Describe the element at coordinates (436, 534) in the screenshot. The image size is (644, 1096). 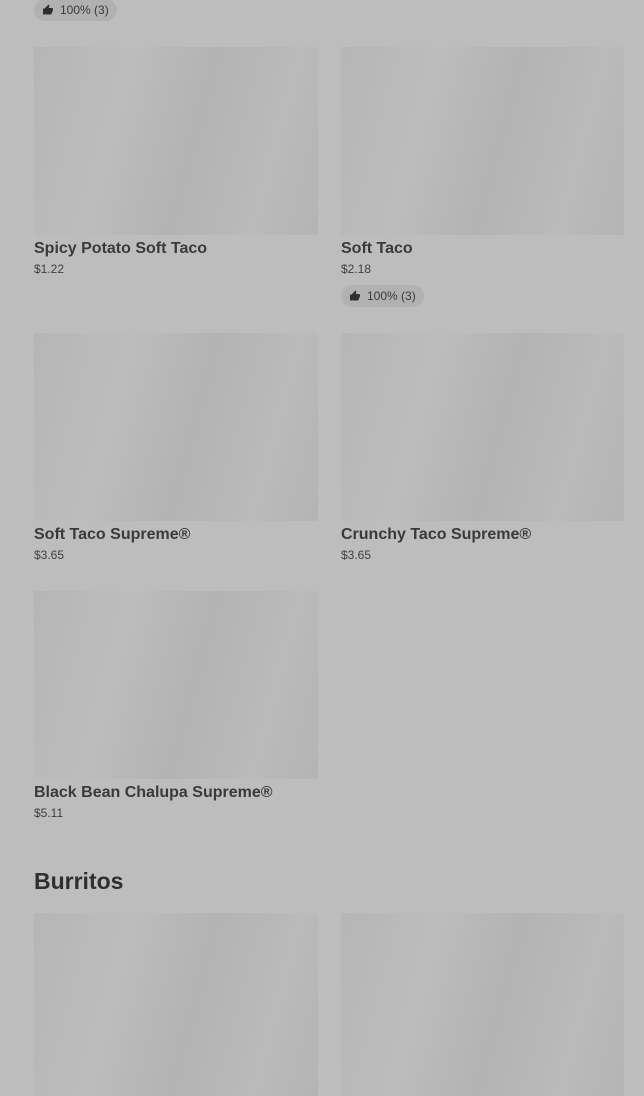
I see `menu-item-name: Crunchy Taco Supreme®` at that location.